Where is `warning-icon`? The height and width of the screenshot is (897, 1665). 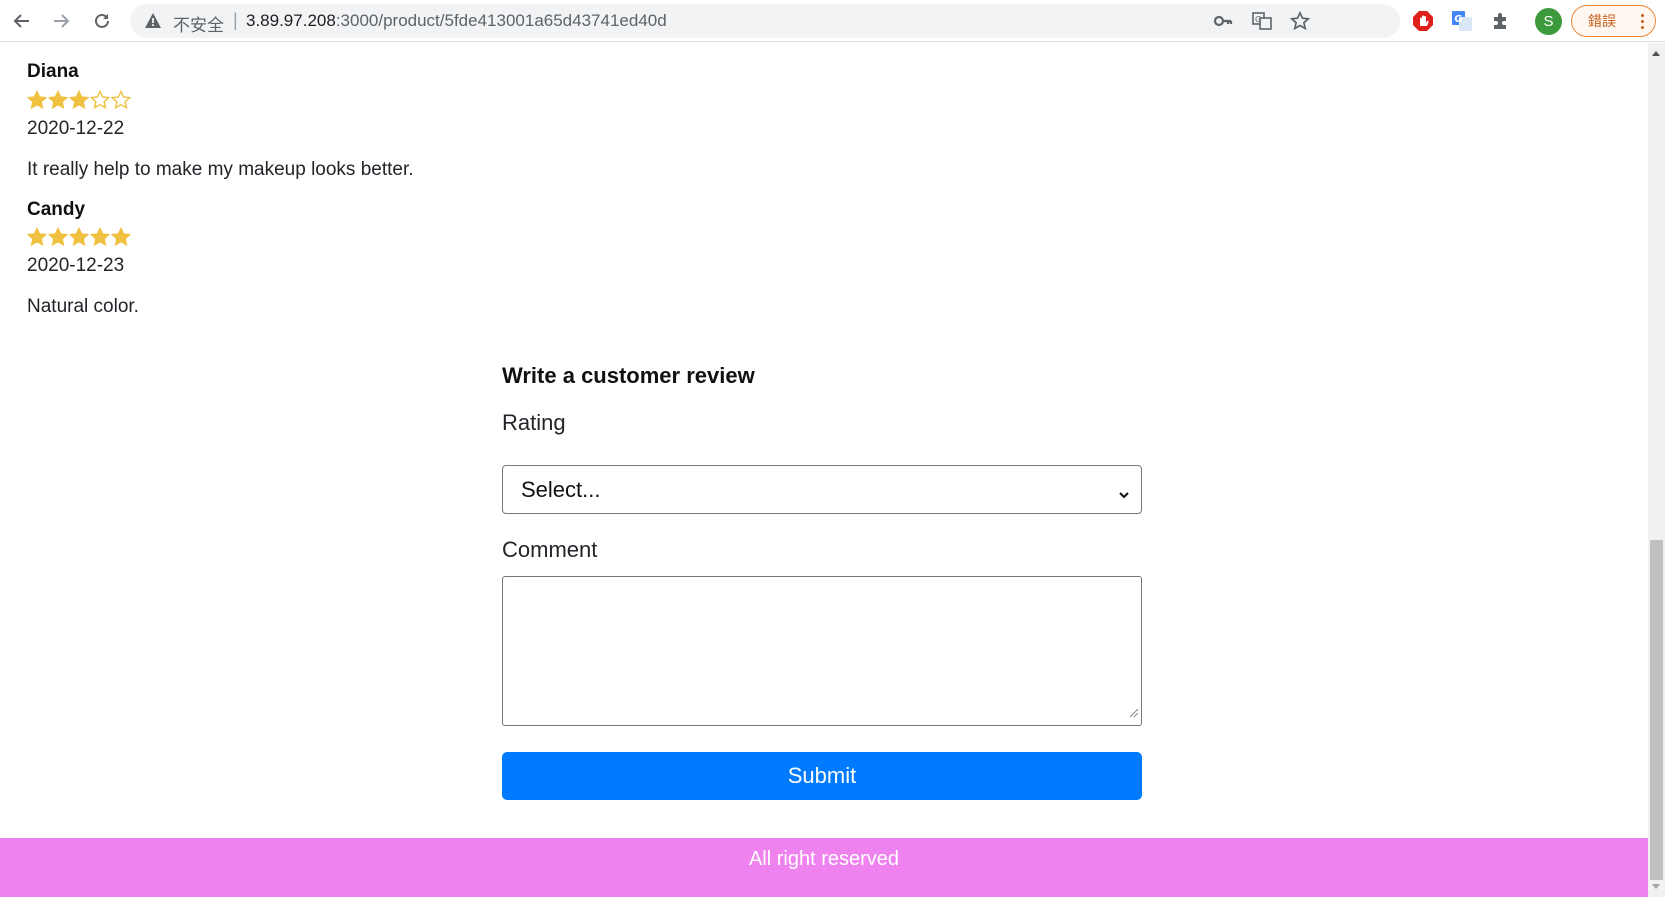 warning-icon is located at coordinates (153, 23).